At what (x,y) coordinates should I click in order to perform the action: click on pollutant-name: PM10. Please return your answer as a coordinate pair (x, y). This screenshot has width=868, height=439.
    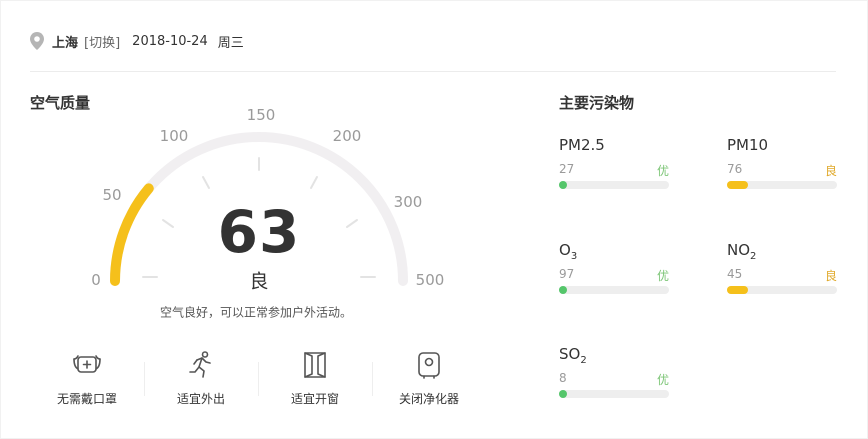
    Looking at the image, I should click on (748, 145).